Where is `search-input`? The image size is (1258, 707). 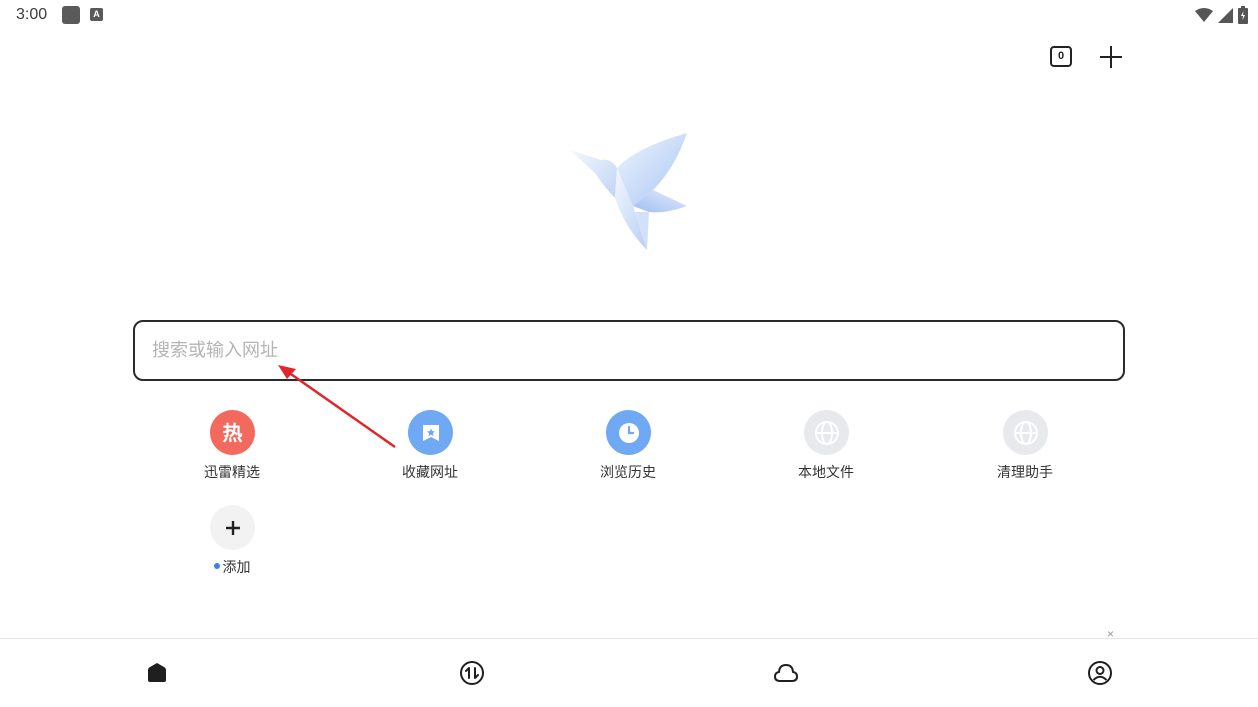 search-input is located at coordinates (622, 350).